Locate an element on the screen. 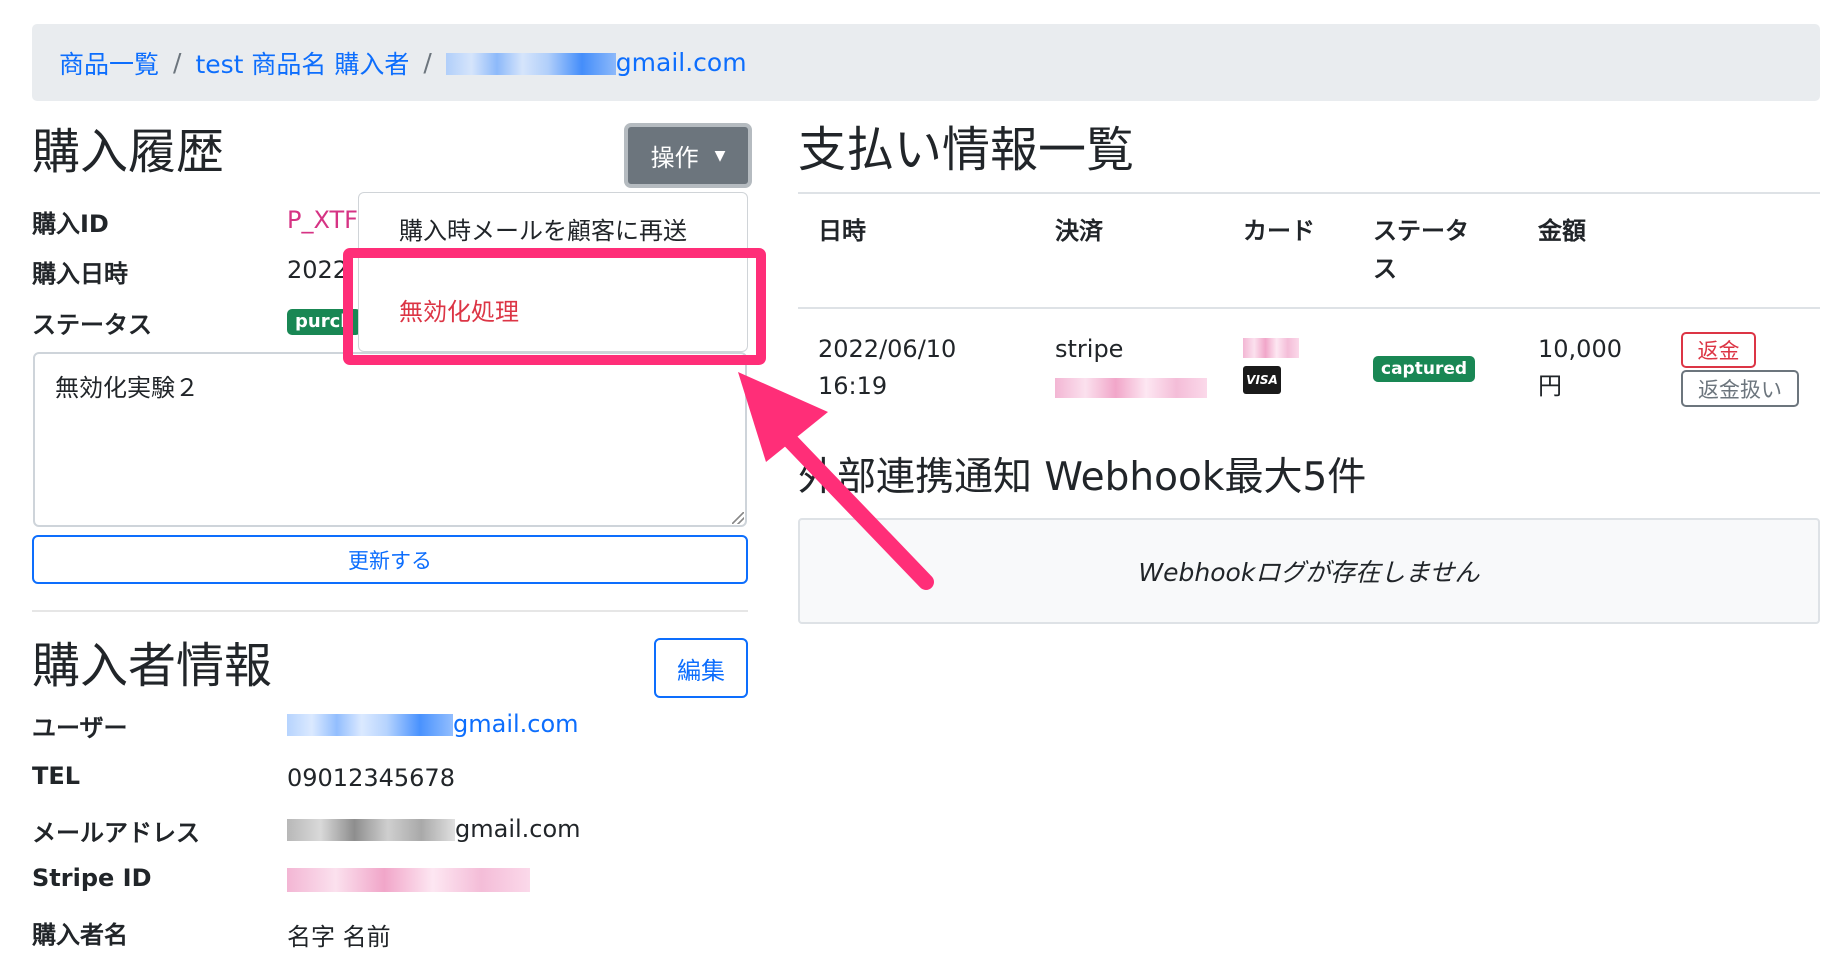 This screenshot has width=1848, height=972. annotation-arrow-icon is located at coordinates (836, 481).